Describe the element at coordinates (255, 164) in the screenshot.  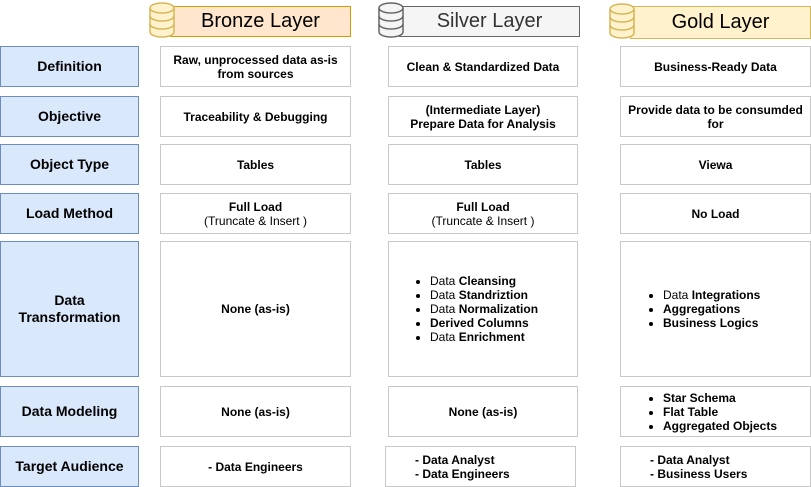
I see `bronze-object-type-cell: Tables` at that location.